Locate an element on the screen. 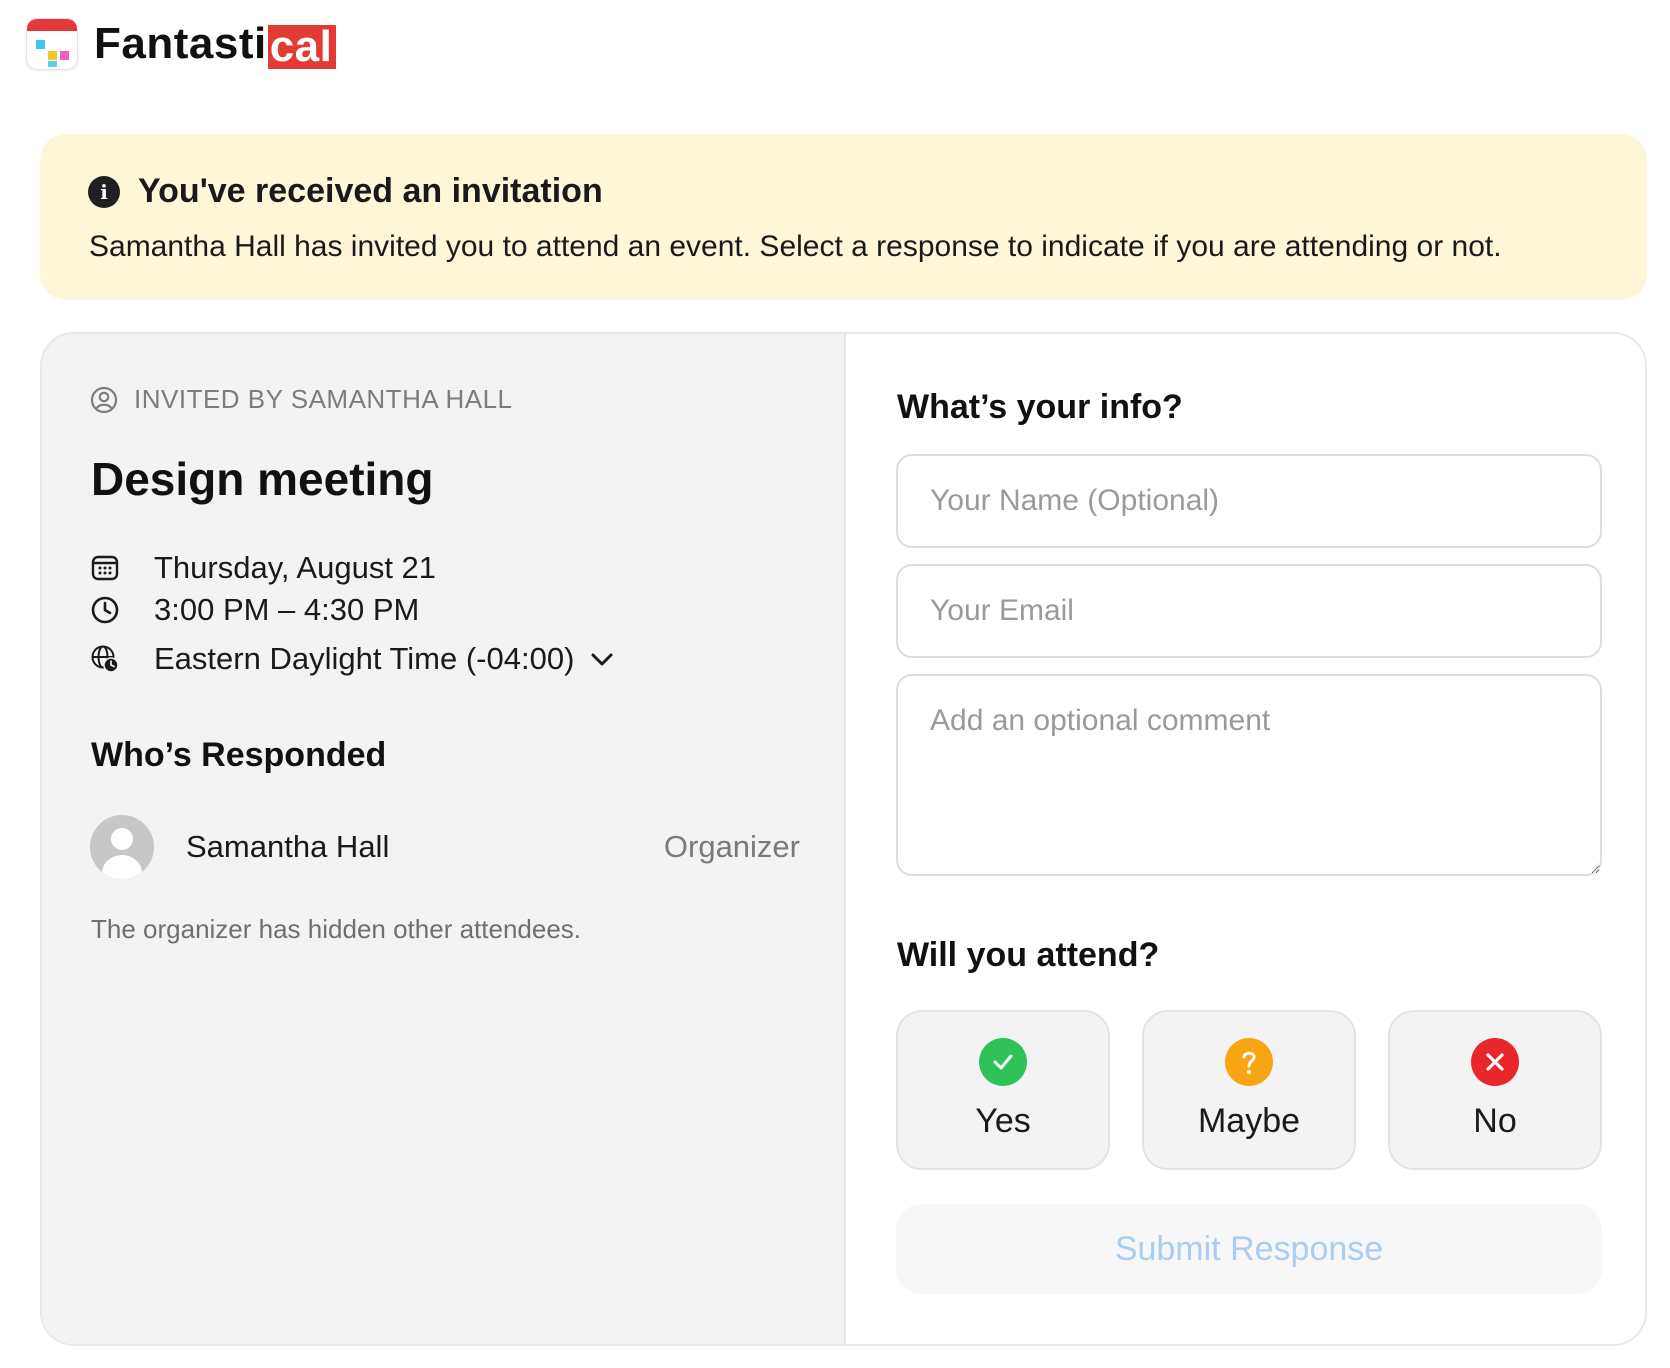 The height and width of the screenshot is (1368, 1670). form-heading: What’s your info? is located at coordinates (1040, 407).